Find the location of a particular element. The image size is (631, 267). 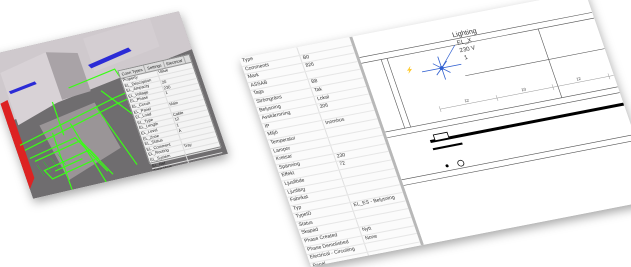

fixture-tag-voltage: 230 V is located at coordinates (467, 49).